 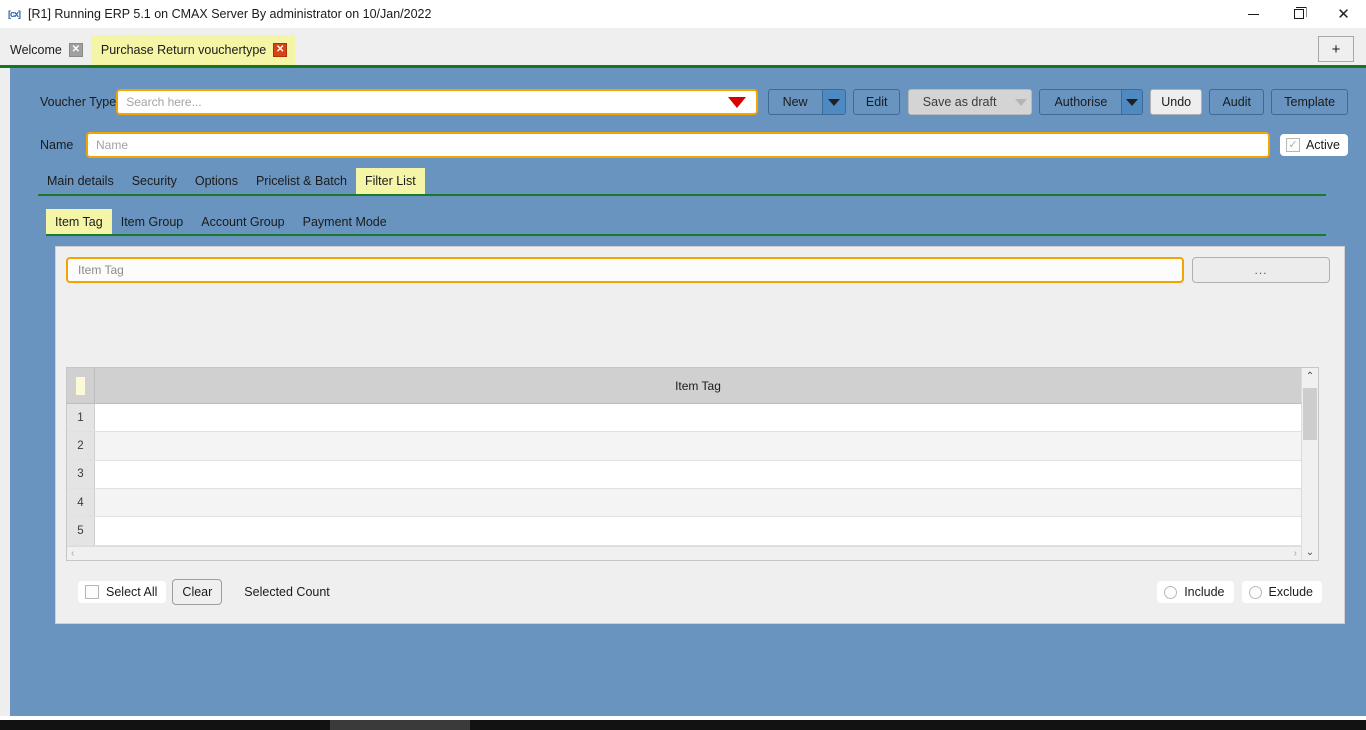 What do you see at coordinates (36, 50) in the screenshot?
I see `mdi-tab-label: Welcome` at bounding box center [36, 50].